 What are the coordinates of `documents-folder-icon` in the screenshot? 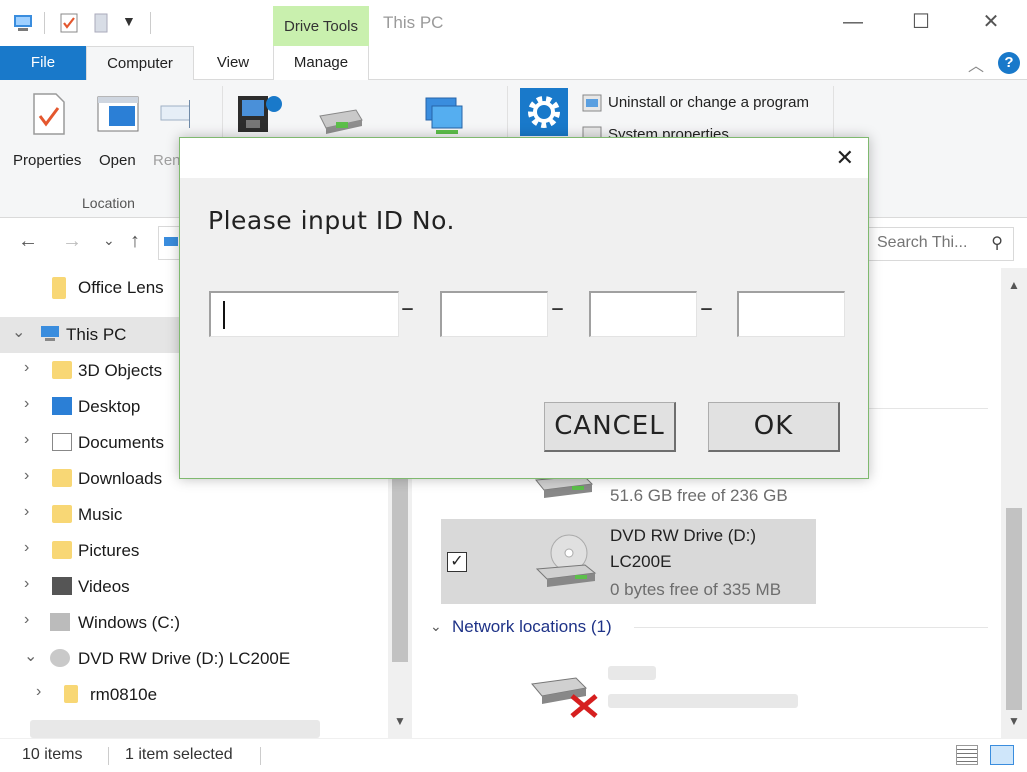 It's located at (62, 442).